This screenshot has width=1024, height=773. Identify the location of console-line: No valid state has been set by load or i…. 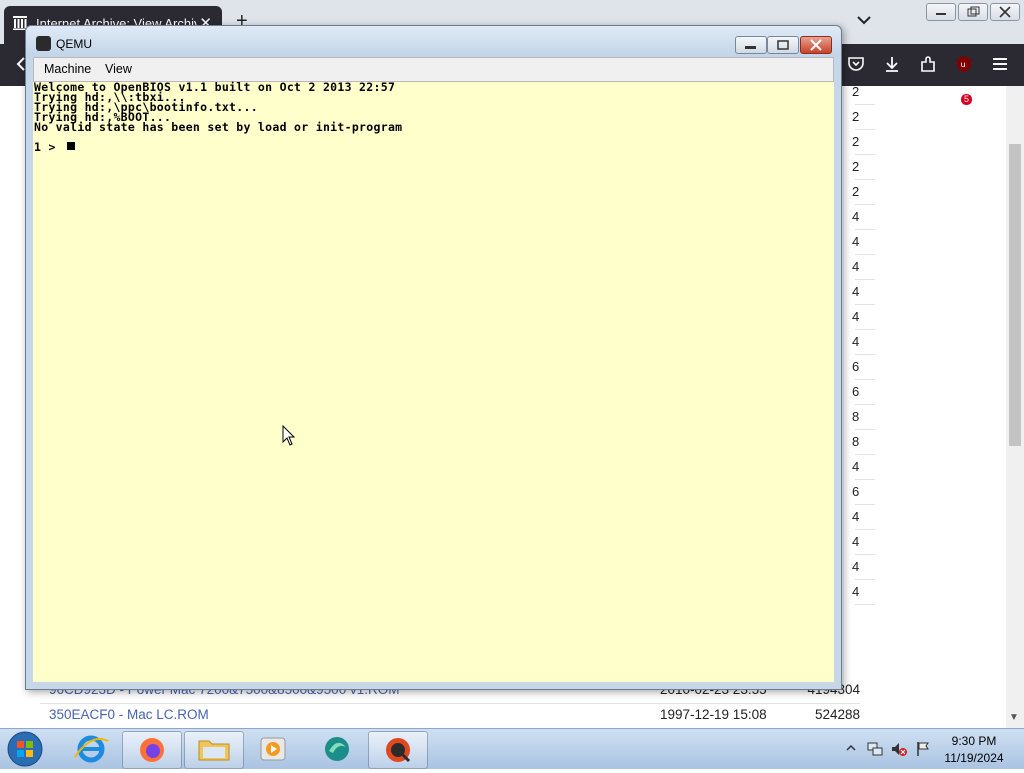
(218, 127).